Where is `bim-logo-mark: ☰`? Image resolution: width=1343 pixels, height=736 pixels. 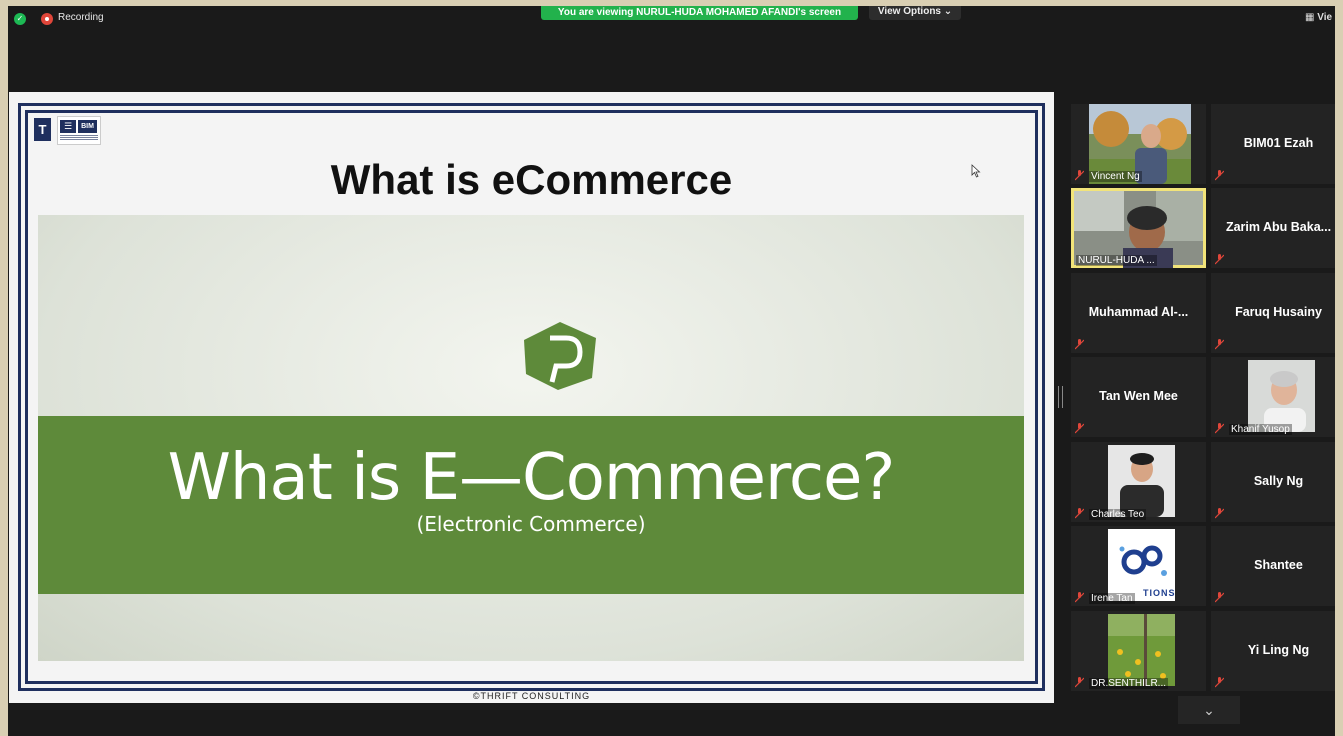
bim-logo-mark: ☰ is located at coordinates (68, 126).